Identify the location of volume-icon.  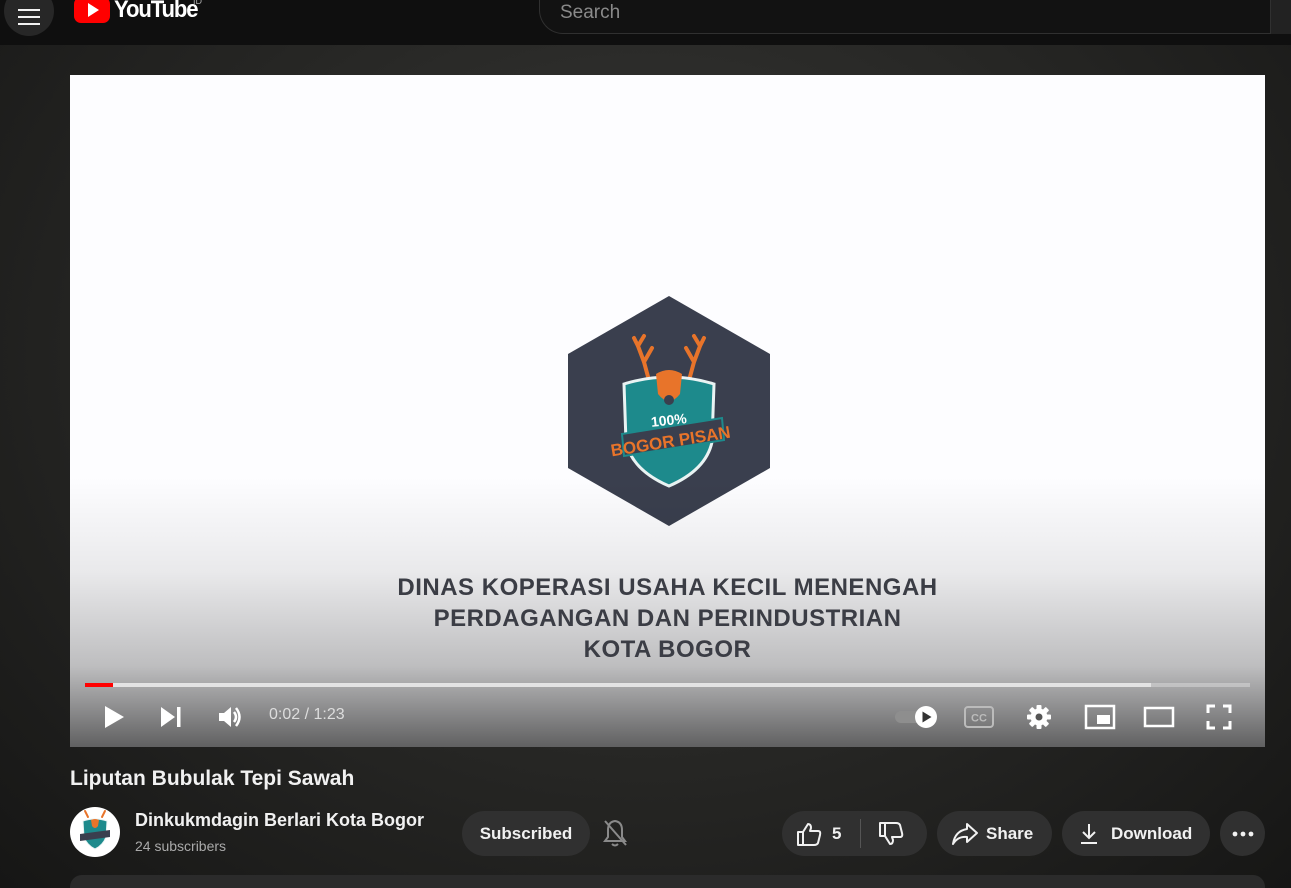
(230, 717).